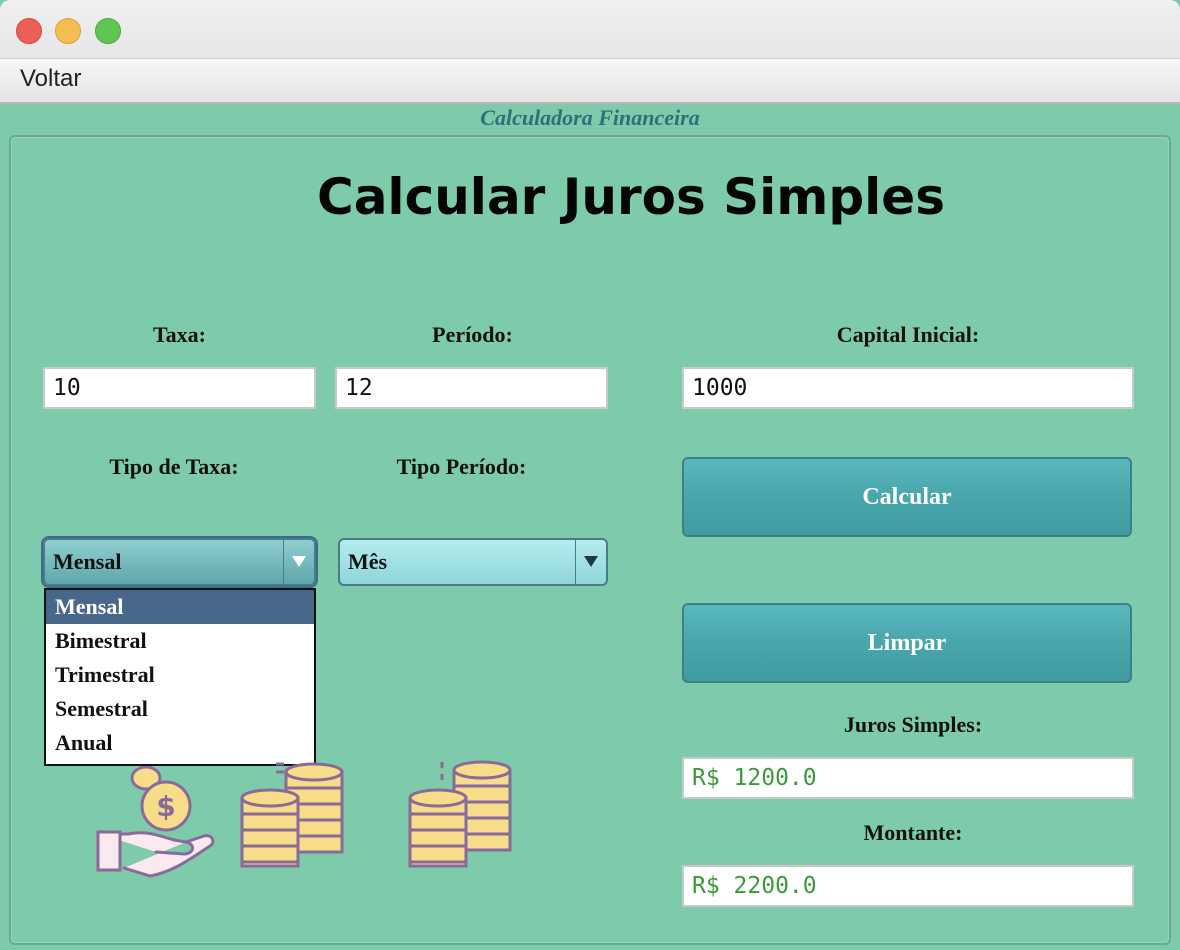 The width and height of the screenshot is (1180, 950). Describe the element at coordinates (180, 607) in the screenshot. I see `dropdown-option: Mensal` at that location.